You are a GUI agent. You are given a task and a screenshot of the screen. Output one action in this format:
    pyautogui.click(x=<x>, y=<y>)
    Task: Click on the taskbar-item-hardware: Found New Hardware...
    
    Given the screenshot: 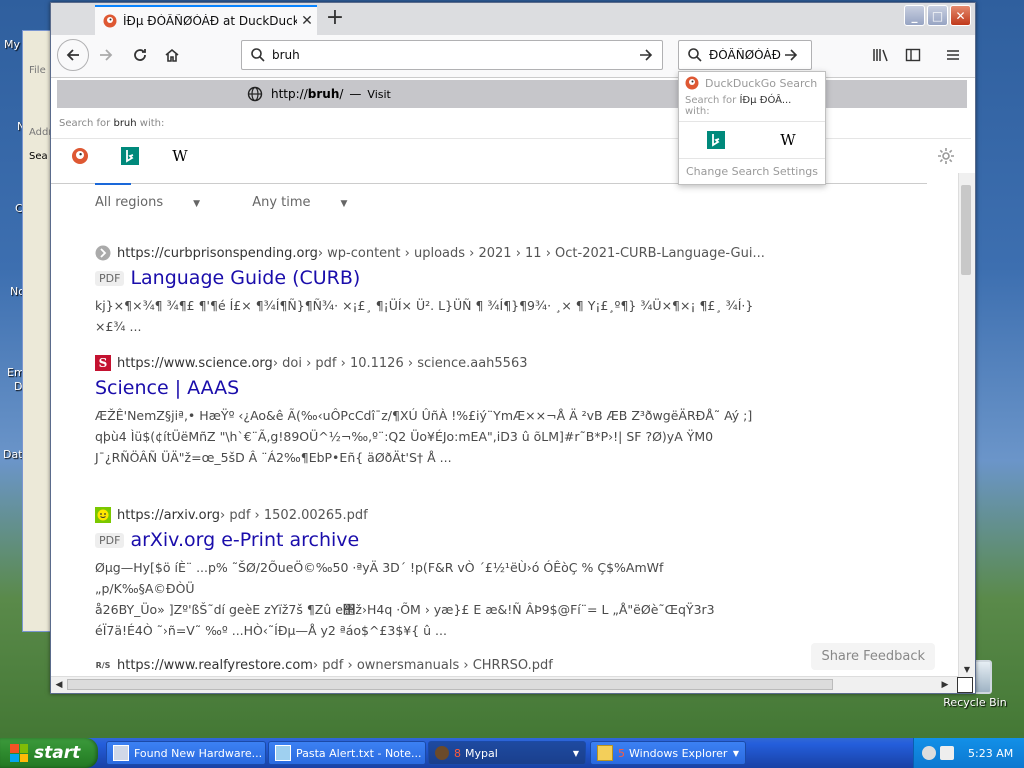 What is the action you would take?
    pyautogui.click(x=186, y=753)
    